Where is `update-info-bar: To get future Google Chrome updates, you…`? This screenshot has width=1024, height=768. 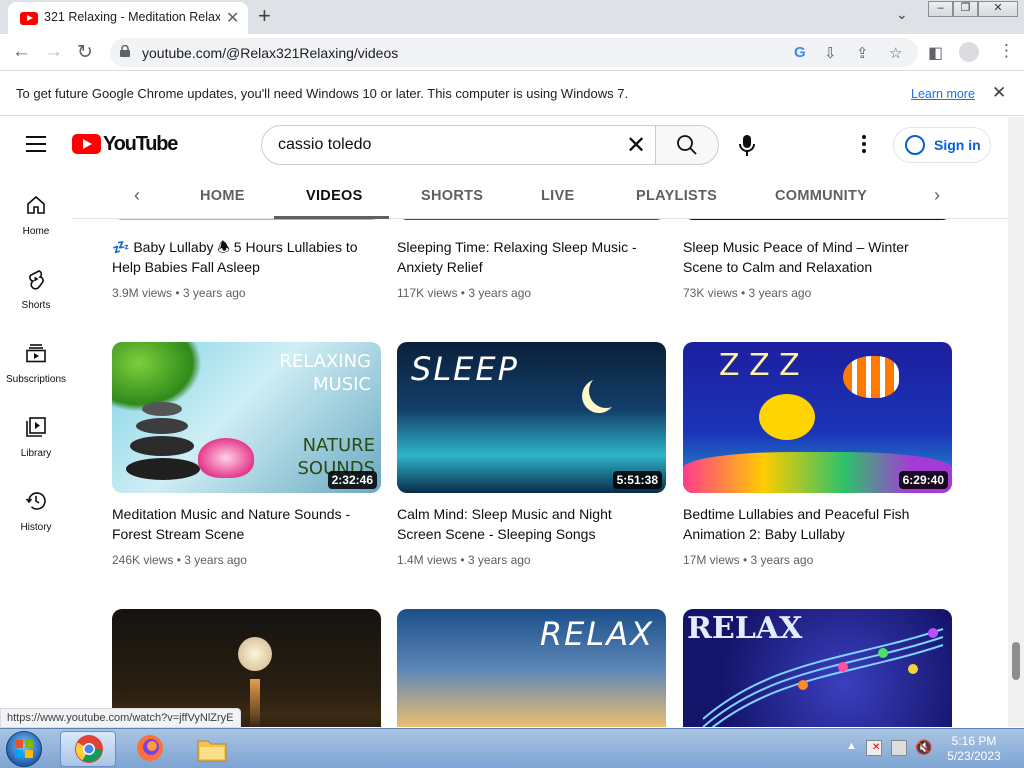
update-info-bar: To get future Google Chrome updates, you… is located at coordinates (512, 94).